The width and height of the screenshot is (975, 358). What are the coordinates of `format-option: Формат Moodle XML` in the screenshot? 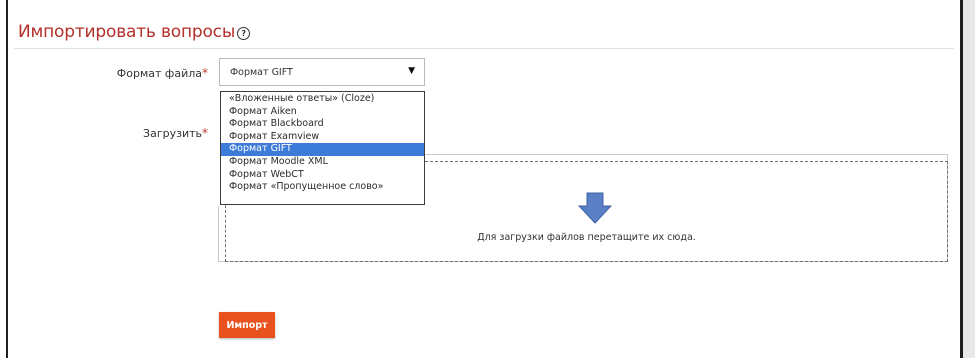 It's located at (322, 162).